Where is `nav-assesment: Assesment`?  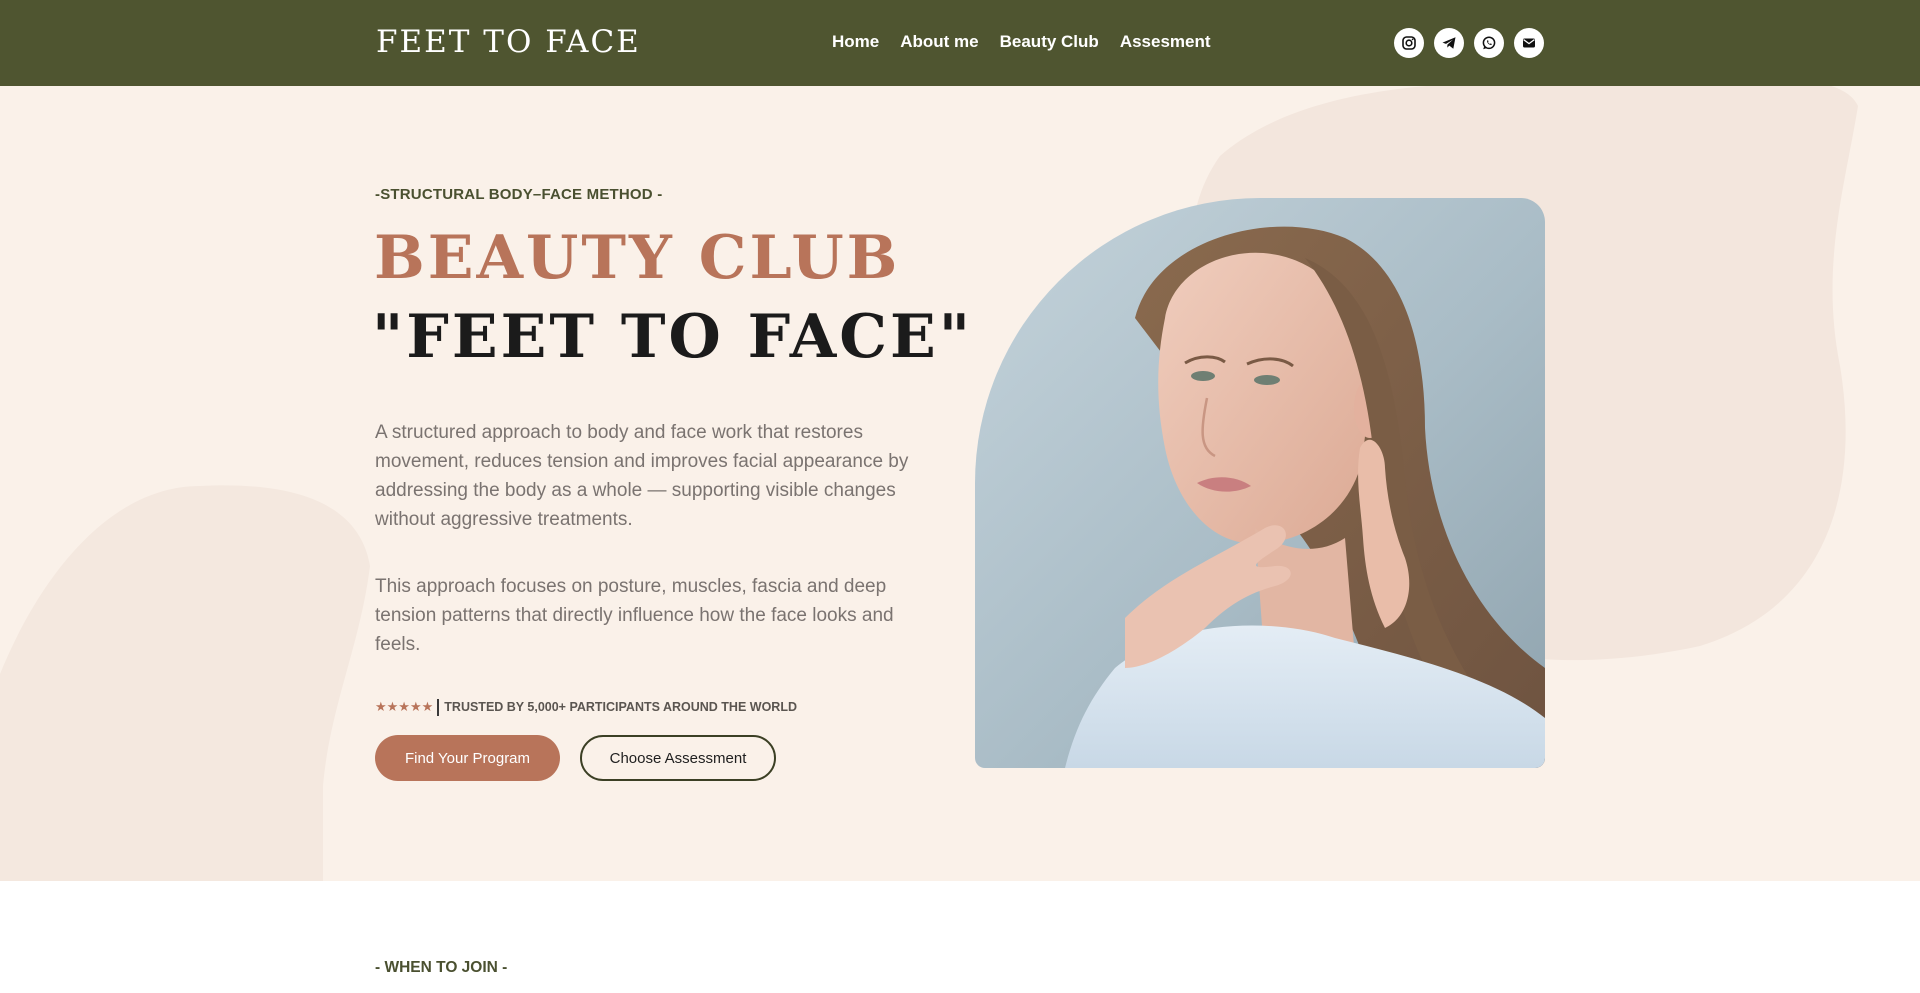
nav-assesment: Assesment is located at coordinates (1165, 42).